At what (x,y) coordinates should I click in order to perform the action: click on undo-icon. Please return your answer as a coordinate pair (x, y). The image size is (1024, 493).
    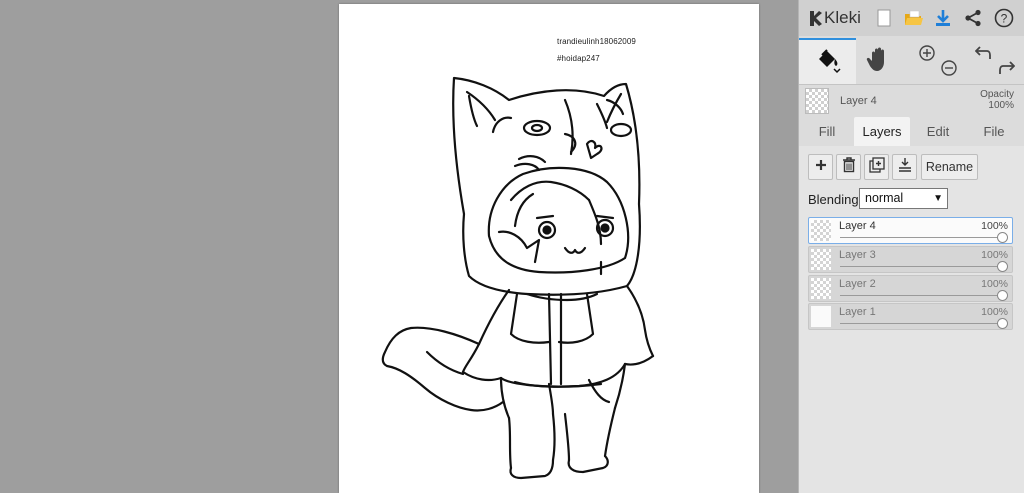
    Looking at the image, I should click on (983, 55).